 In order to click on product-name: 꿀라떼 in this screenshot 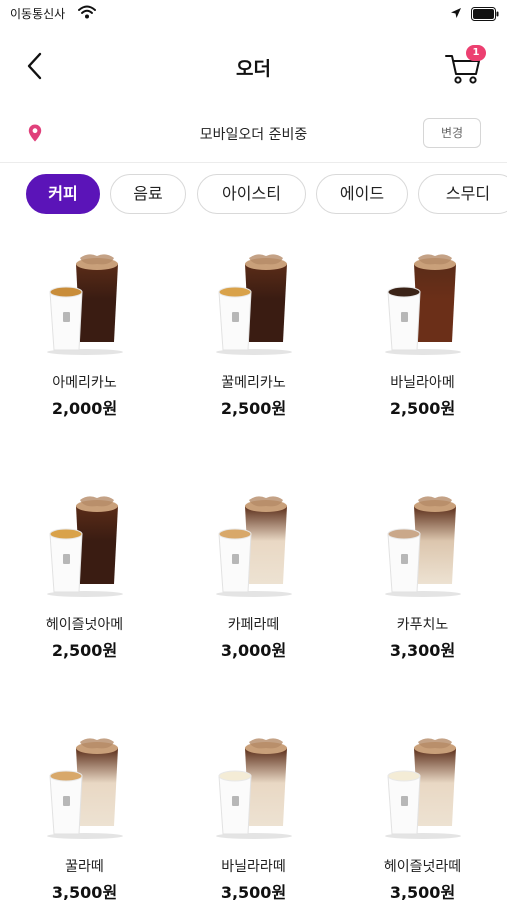, I will do `click(84, 867)`.